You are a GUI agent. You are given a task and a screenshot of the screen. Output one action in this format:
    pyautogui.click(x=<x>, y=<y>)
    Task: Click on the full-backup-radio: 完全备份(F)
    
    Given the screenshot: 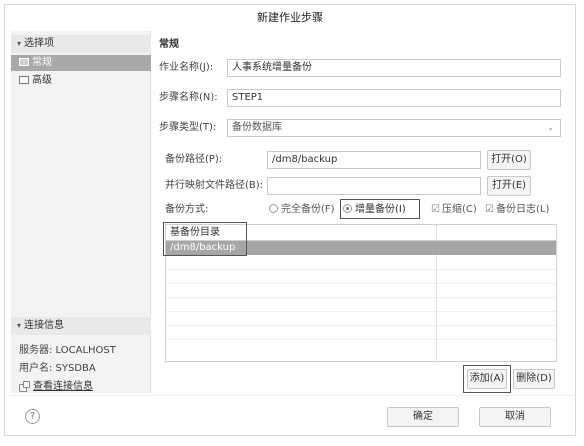 What is the action you would take?
    pyautogui.click(x=302, y=210)
    